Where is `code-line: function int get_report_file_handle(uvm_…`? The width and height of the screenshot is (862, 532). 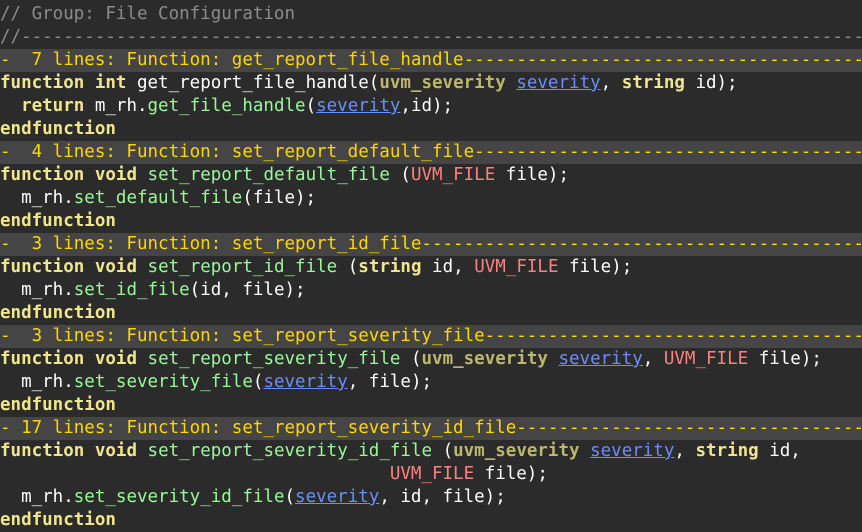 code-line: function int get_report_file_handle(uvm_… is located at coordinates (431, 83).